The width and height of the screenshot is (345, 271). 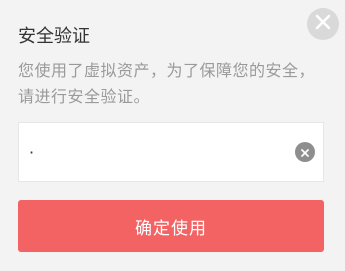 What do you see at coordinates (167, 83) in the screenshot?
I see `dialog-description: 您使用了虚拟资产，为了保障您的安全，请进行安全验证。` at bounding box center [167, 83].